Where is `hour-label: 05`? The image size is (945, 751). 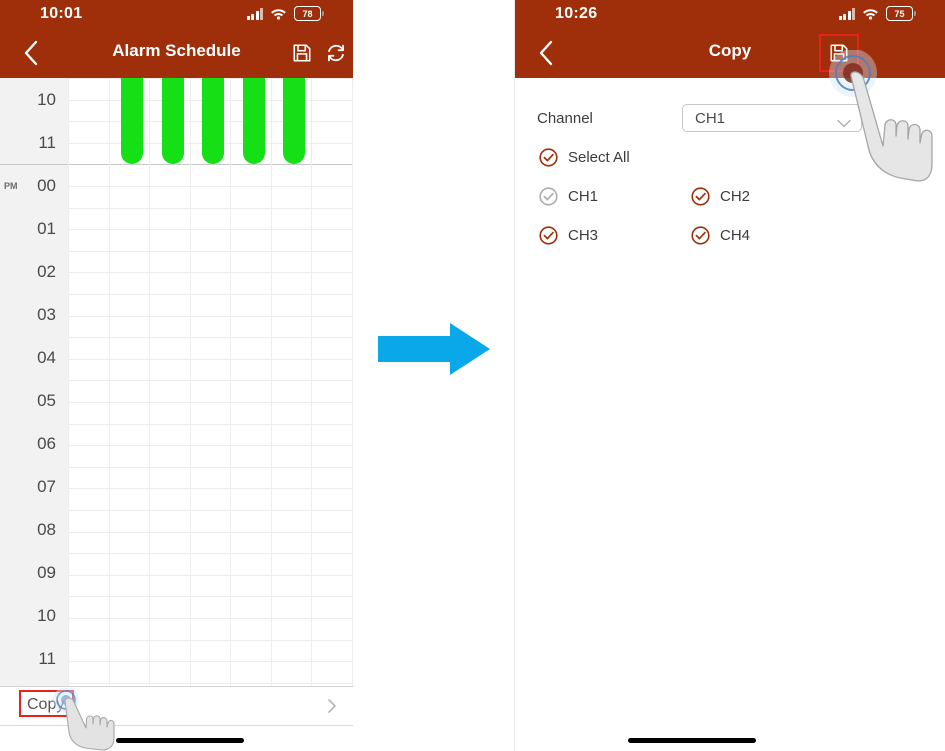 hour-label: 05 is located at coordinates (46, 400).